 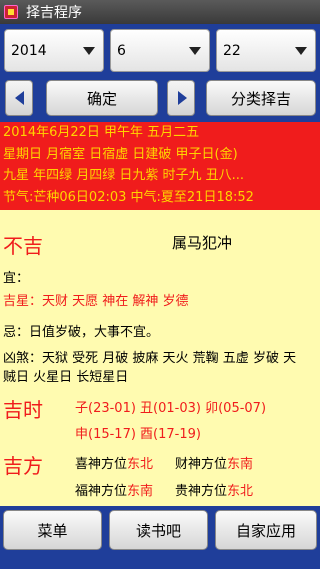 I want to click on title-bar: 择吉程序, so click(x=160, y=12).